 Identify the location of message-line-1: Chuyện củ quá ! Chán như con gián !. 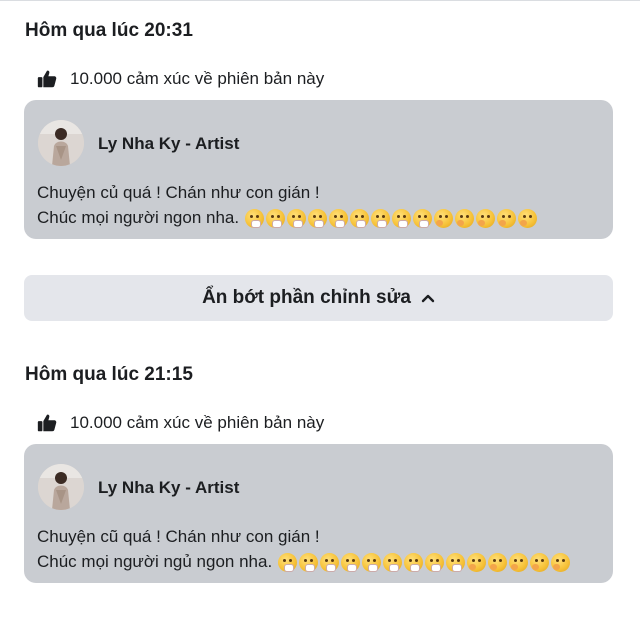
(178, 192).